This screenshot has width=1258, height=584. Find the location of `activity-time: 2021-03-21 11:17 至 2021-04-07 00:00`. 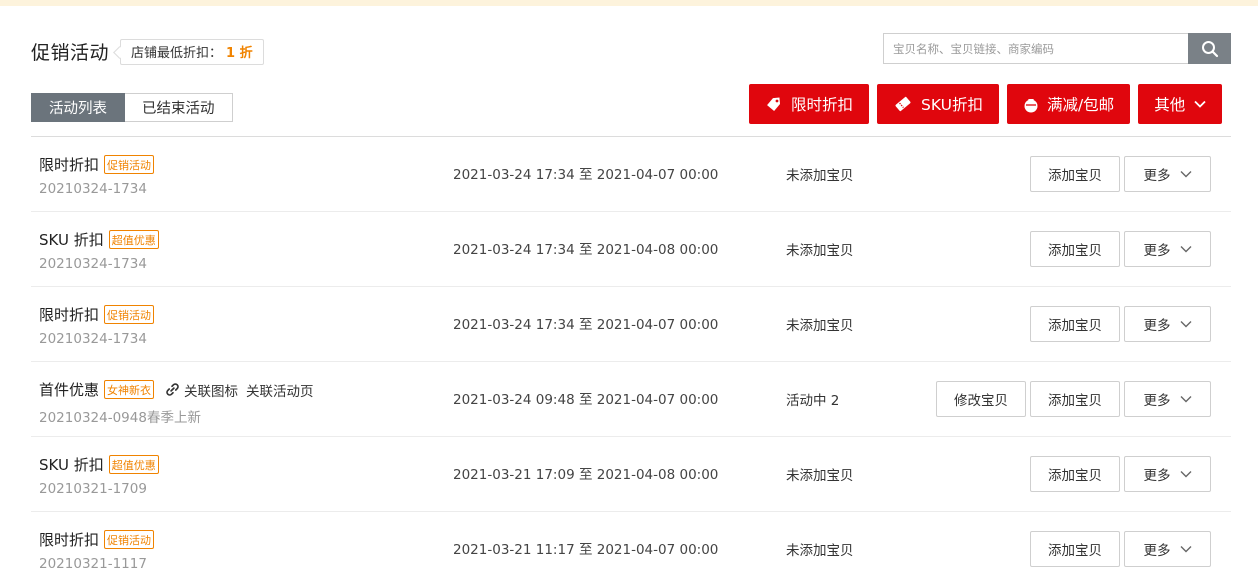

activity-time: 2021-03-21 11:17 至 2021-04-07 00:00 is located at coordinates (586, 550).